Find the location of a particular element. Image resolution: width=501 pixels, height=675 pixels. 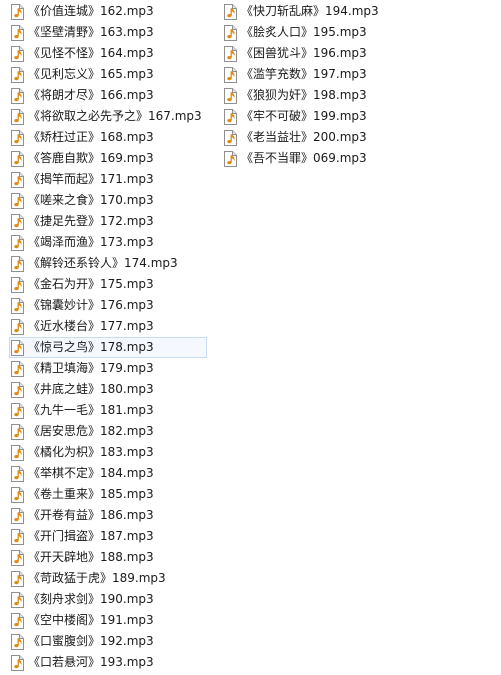

file-name-label: 《矫枉过正》168.mp3 is located at coordinates (91, 137).